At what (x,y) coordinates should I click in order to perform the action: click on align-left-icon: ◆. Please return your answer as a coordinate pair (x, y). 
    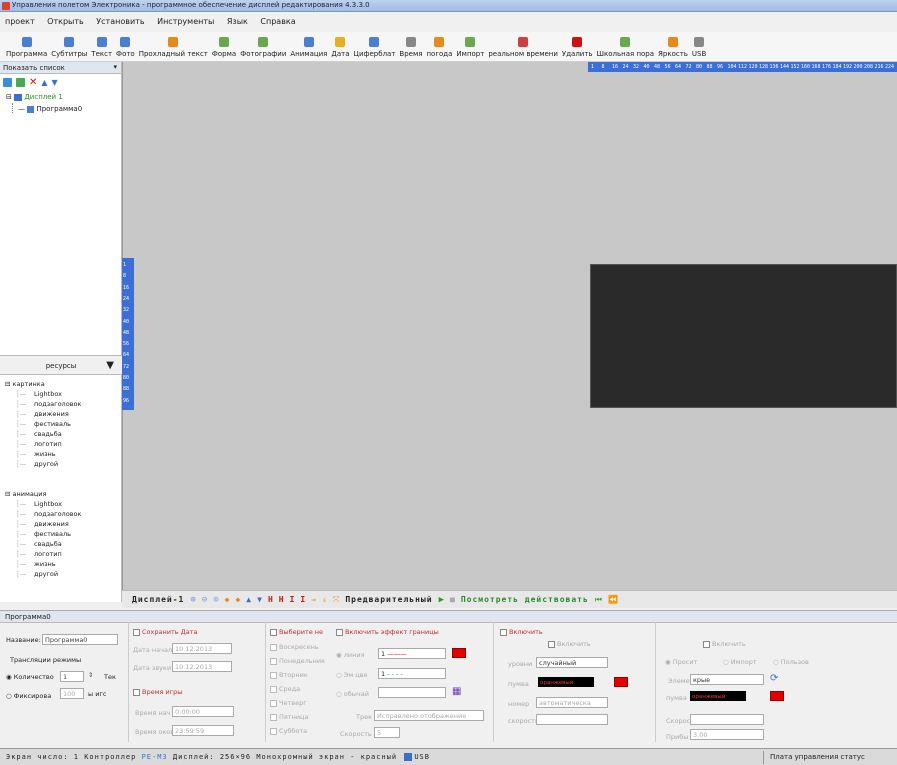
    Looking at the image, I should click on (227, 599).